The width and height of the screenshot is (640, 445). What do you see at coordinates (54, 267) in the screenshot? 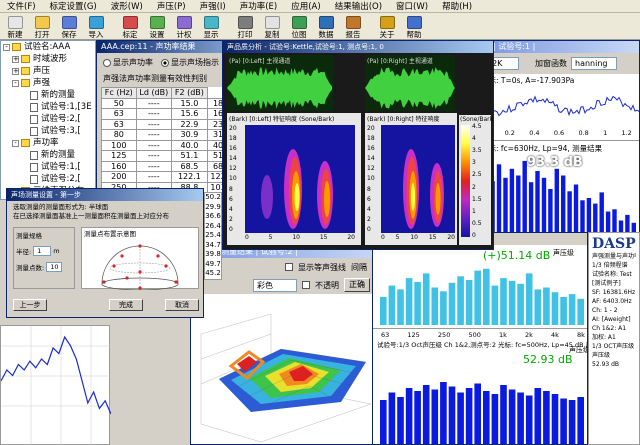
I see `points-input: 10` at bounding box center [54, 267].